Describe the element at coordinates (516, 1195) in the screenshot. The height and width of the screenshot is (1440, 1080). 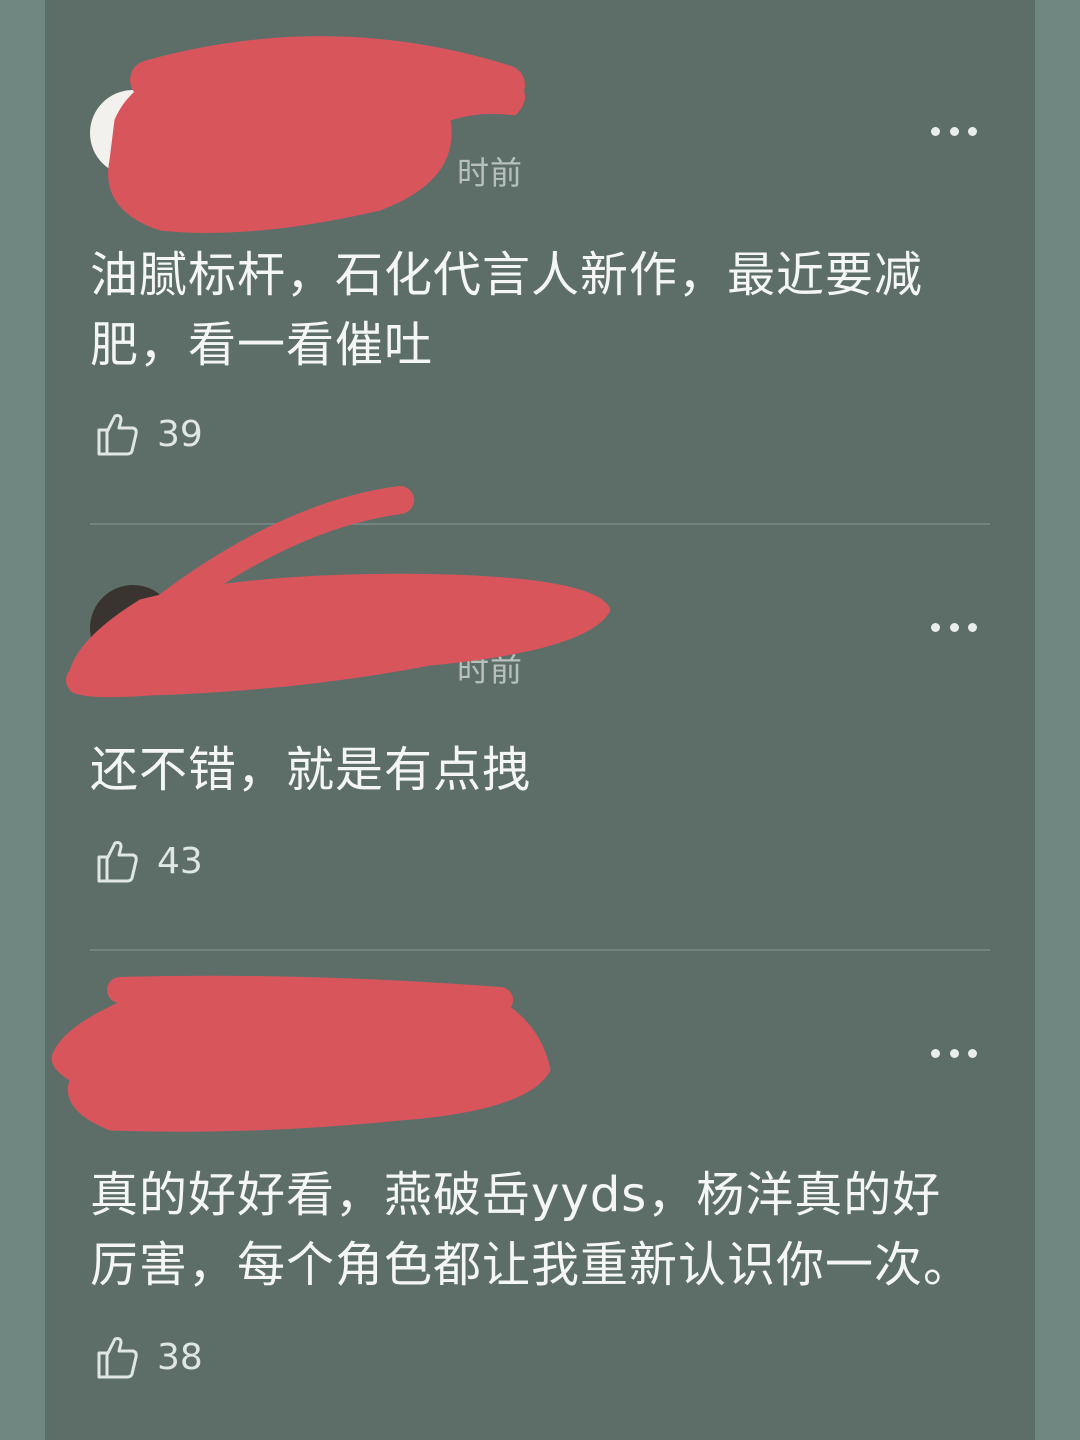
I see `comment-text-line: 真的好好看，燕破岳yyds，杨洋真的好` at that location.